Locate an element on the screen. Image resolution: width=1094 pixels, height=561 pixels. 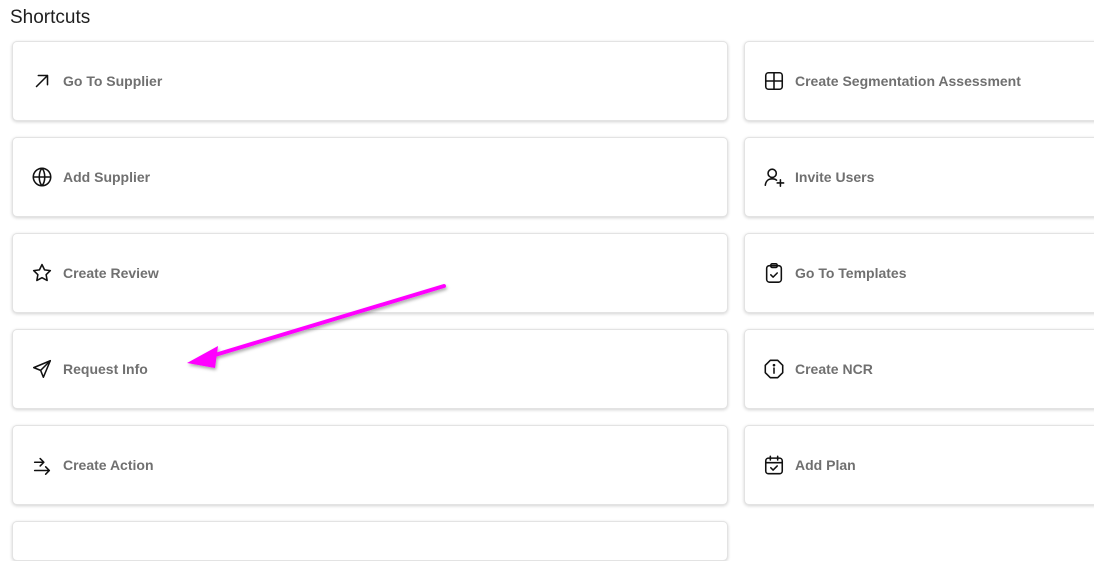
shortcut-label: Go To Supplier is located at coordinates (113, 81).